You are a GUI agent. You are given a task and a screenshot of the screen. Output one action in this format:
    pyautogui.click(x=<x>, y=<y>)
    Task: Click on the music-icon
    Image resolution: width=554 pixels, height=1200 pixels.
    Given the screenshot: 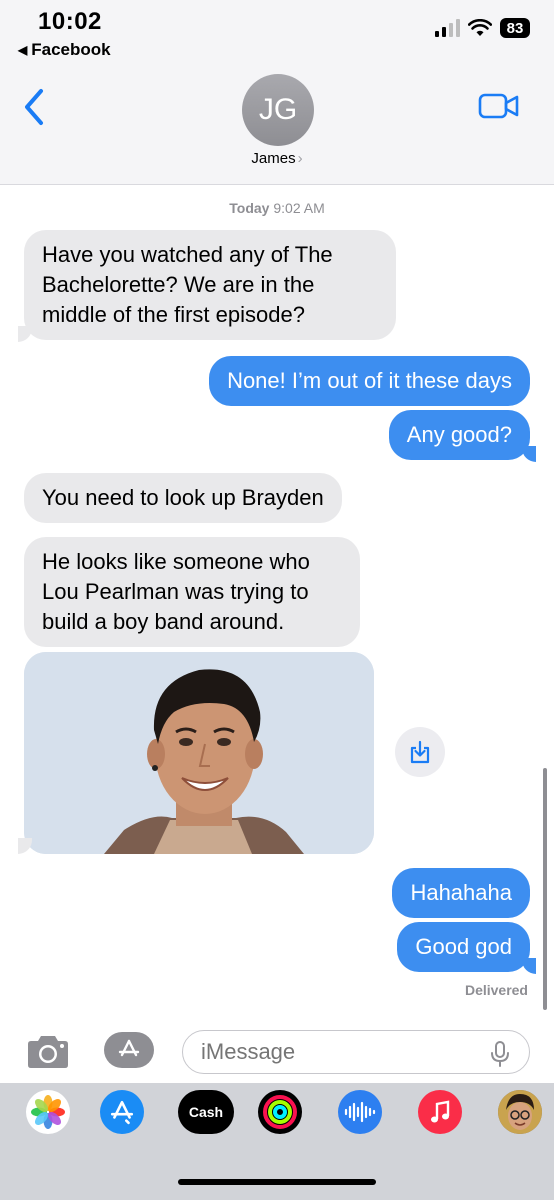 What is the action you would take?
    pyautogui.click(x=440, y=1111)
    